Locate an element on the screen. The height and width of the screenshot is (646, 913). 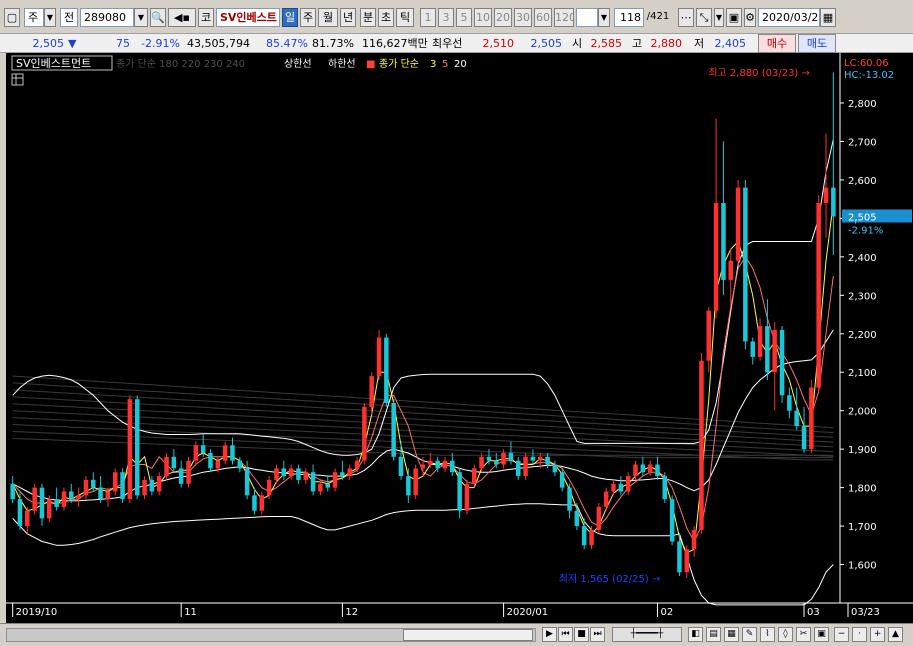
x-tick-label: 2020/01 is located at coordinates (528, 612).